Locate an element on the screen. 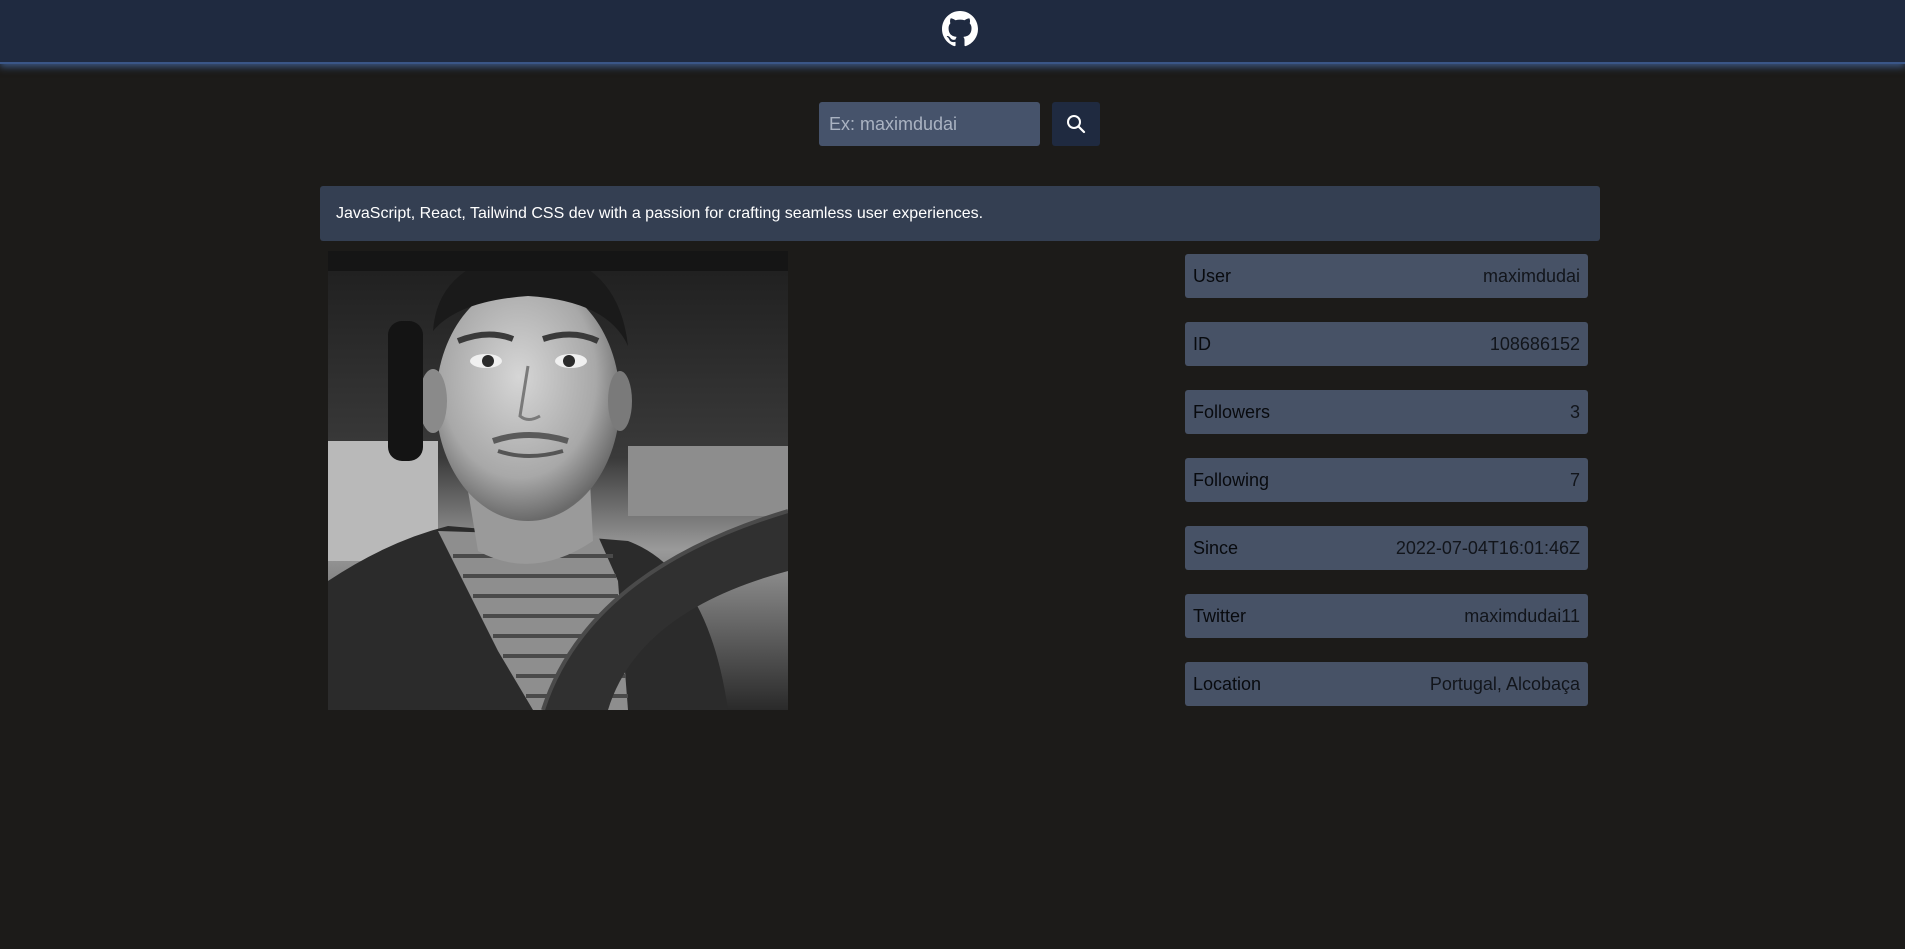 The width and height of the screenshot is (1905, 949). stat-value: 3 is located at coordinates (1574, 411).